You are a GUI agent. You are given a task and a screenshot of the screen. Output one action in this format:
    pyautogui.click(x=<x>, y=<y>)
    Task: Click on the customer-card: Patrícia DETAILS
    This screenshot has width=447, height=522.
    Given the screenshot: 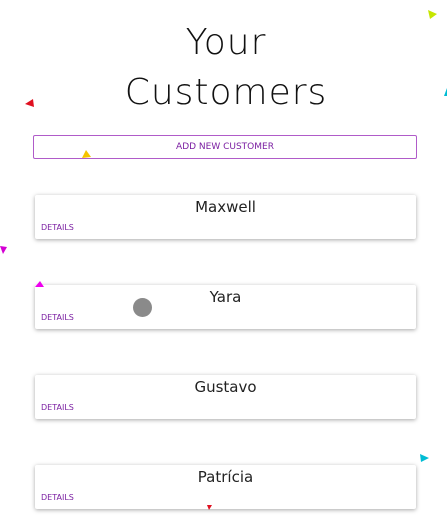 What is the action you would take?
    pyautogui.click(x=225, y=487)
    